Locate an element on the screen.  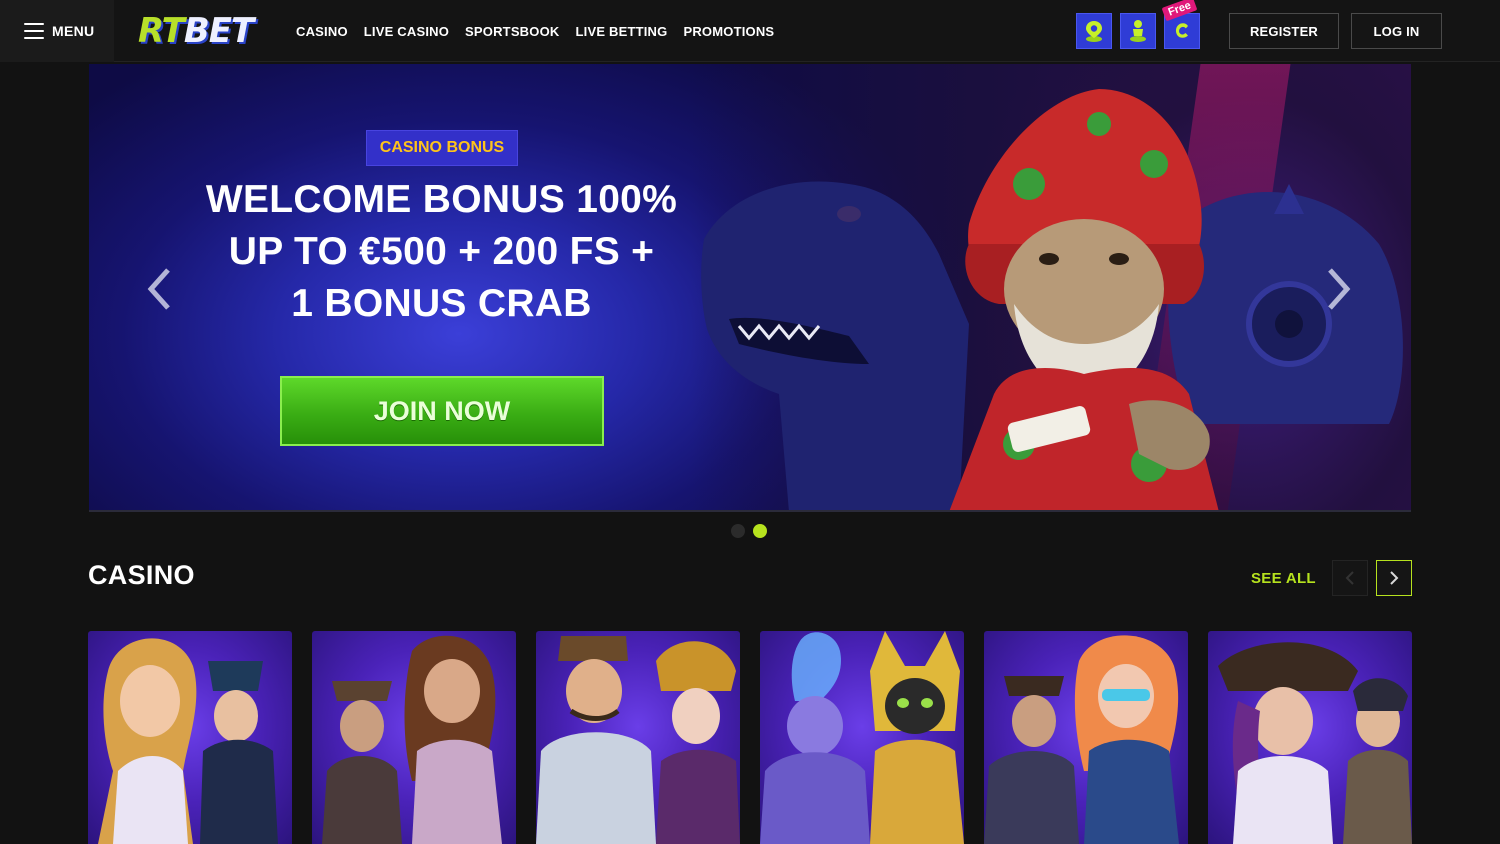
dinosaur-figure is located at coordinates (835, 345).